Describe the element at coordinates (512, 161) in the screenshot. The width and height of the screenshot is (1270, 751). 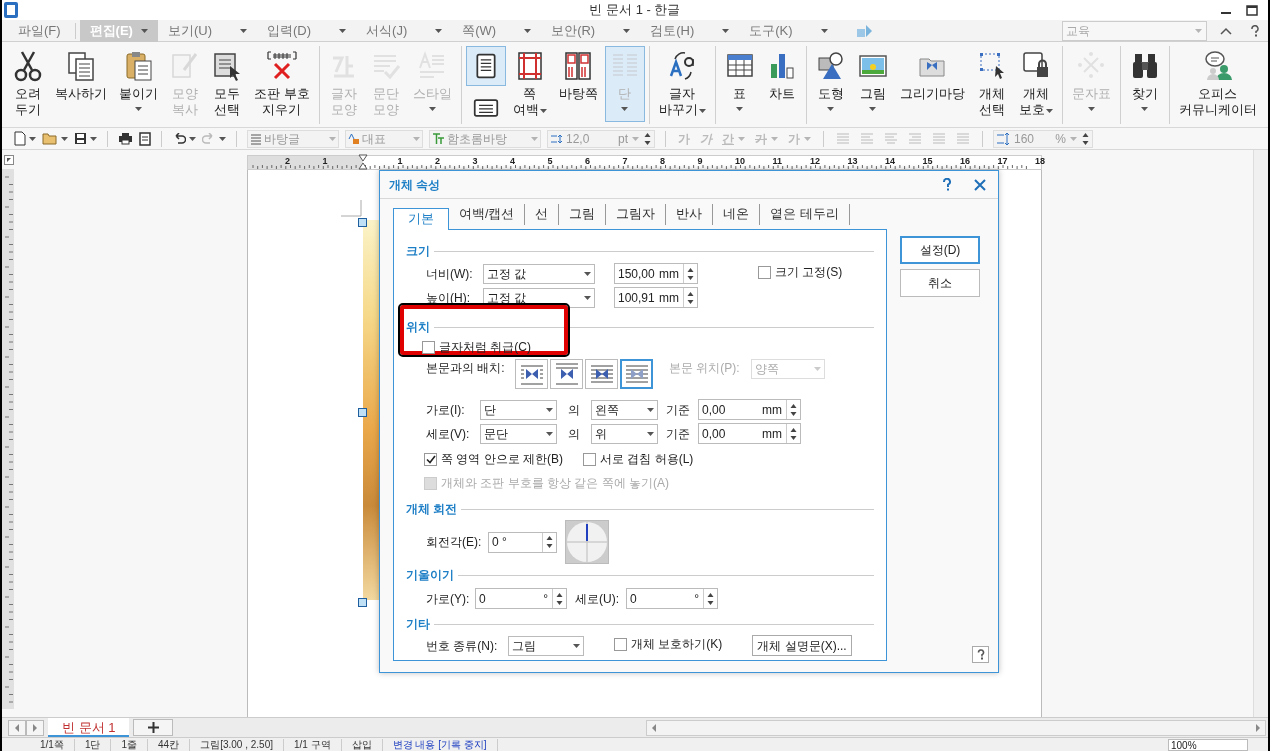
I see `ruler-number: 4` at that location.